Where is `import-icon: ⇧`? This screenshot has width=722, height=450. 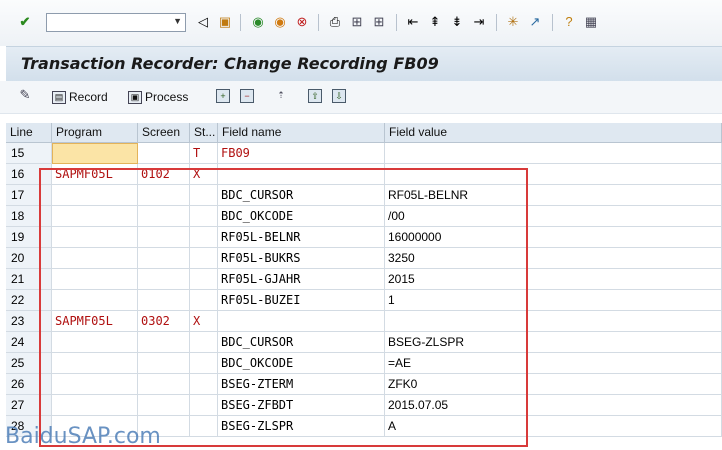 import-icon: ⇧ is located at coordinates (315, 96).